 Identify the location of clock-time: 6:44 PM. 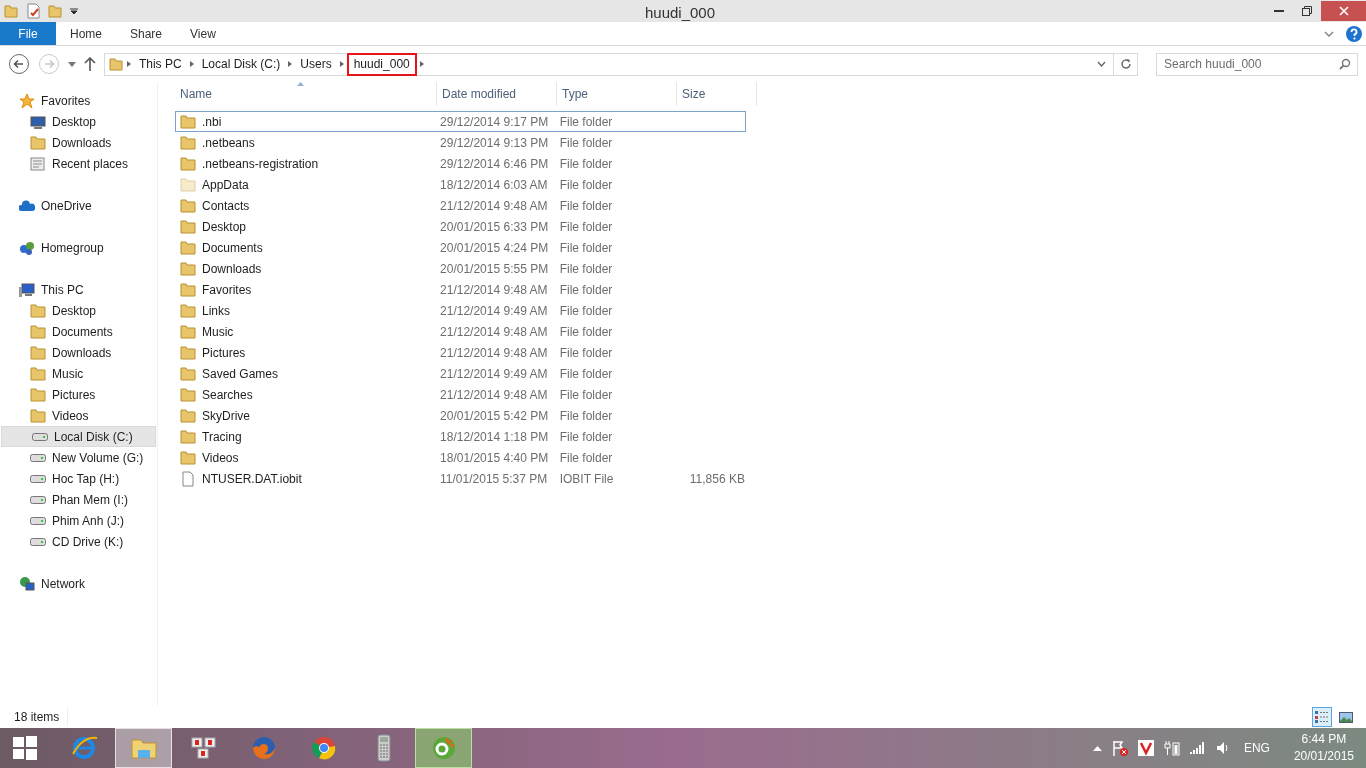
(1324, 739).